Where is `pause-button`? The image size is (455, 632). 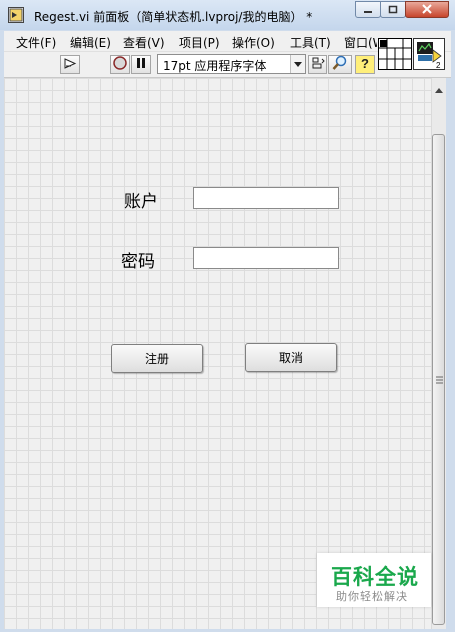 pause-button is located at coordinates (141, 64).